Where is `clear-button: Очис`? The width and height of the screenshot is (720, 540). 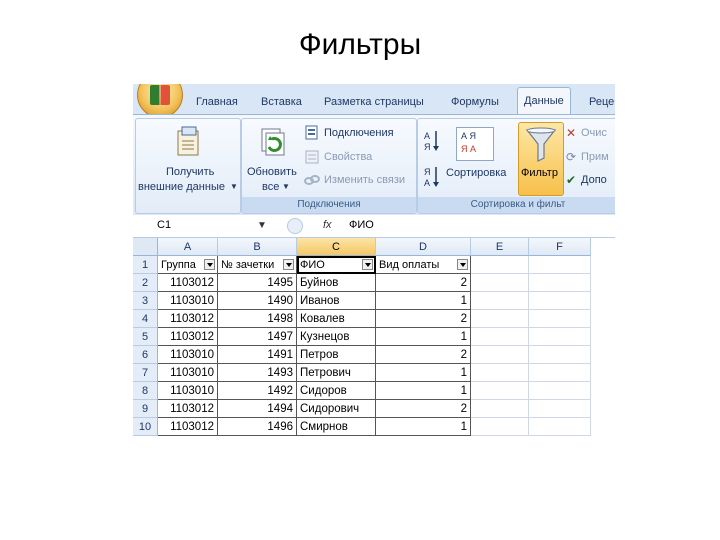 clear-button: Очис is located at coordinates (594, 133).